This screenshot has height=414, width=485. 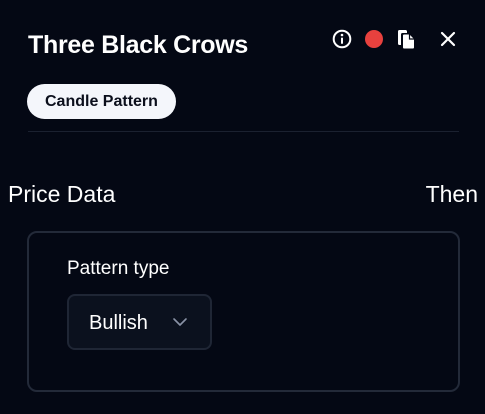 I want to click on pattern-type-label: Pattern type, so click(x=118, y=268).